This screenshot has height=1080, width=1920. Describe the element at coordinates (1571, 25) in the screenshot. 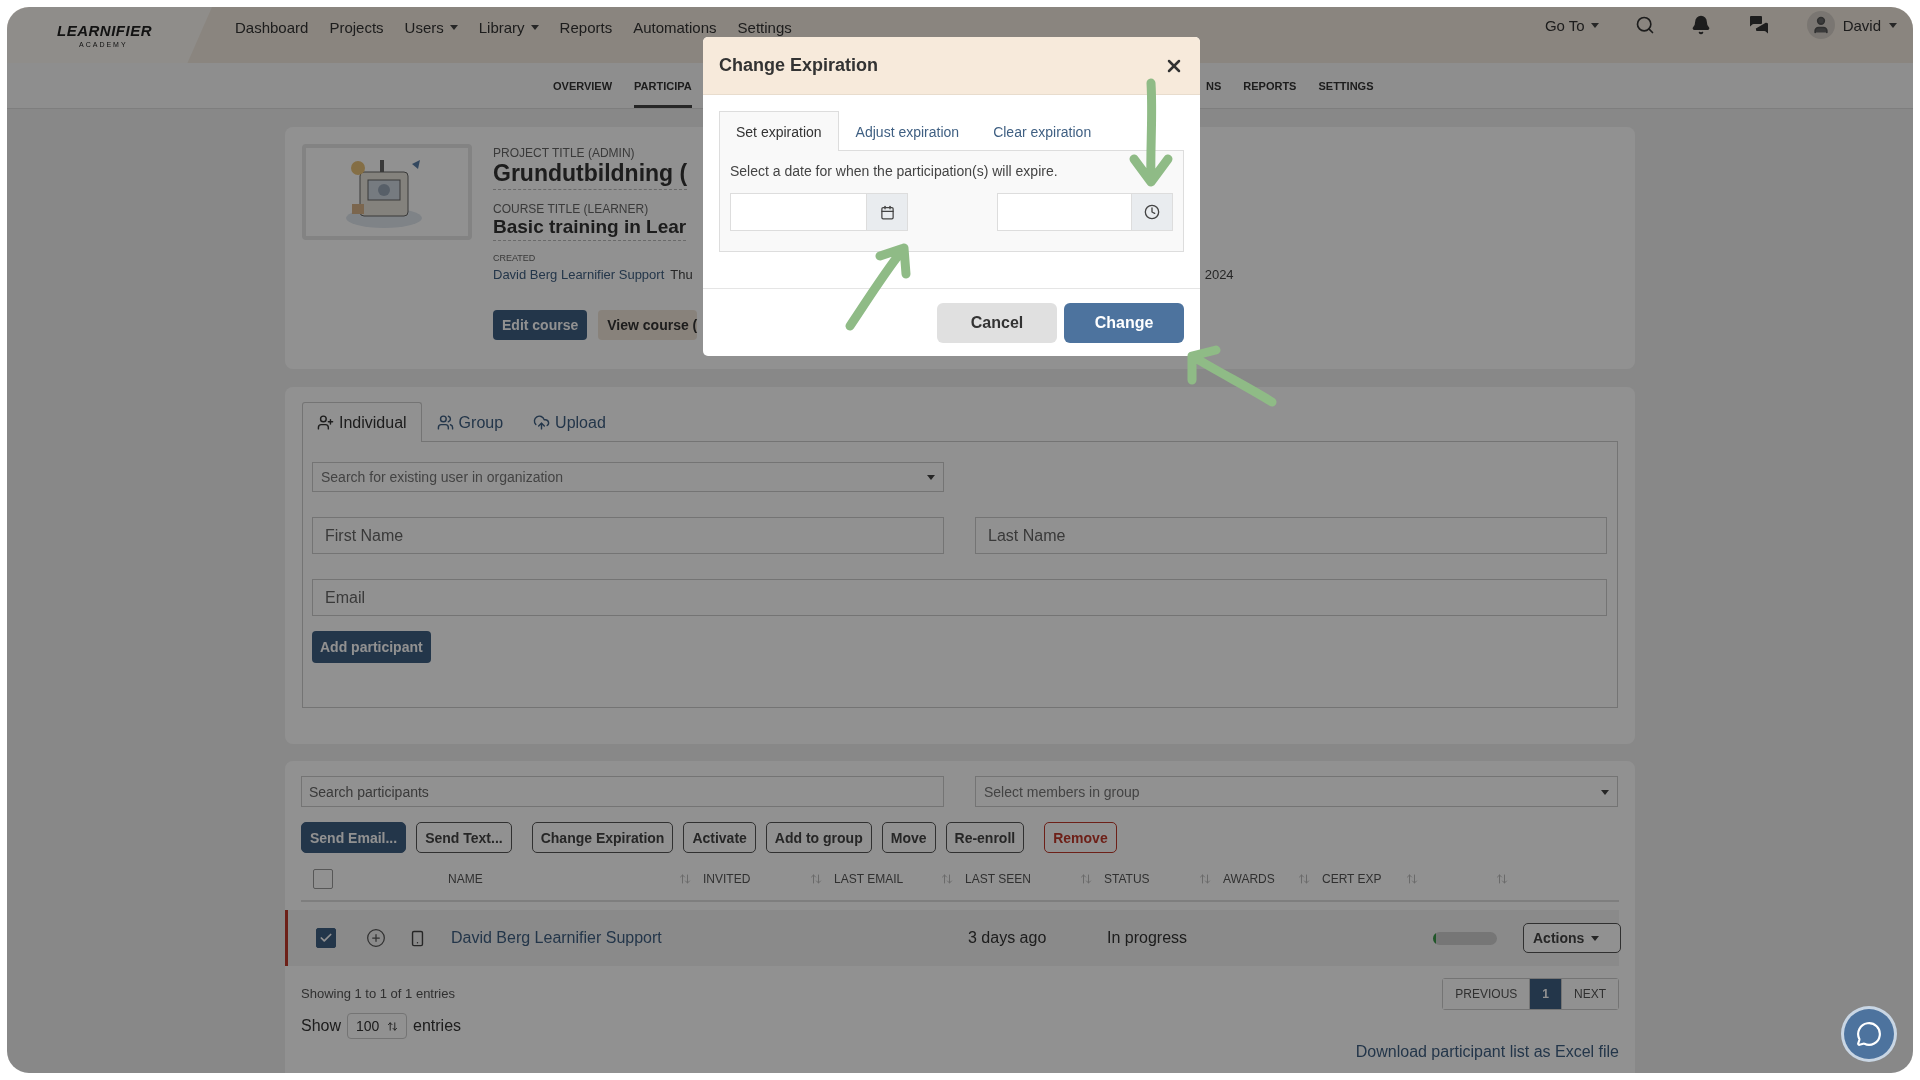

I see `goto-menu: Go To` at that location.